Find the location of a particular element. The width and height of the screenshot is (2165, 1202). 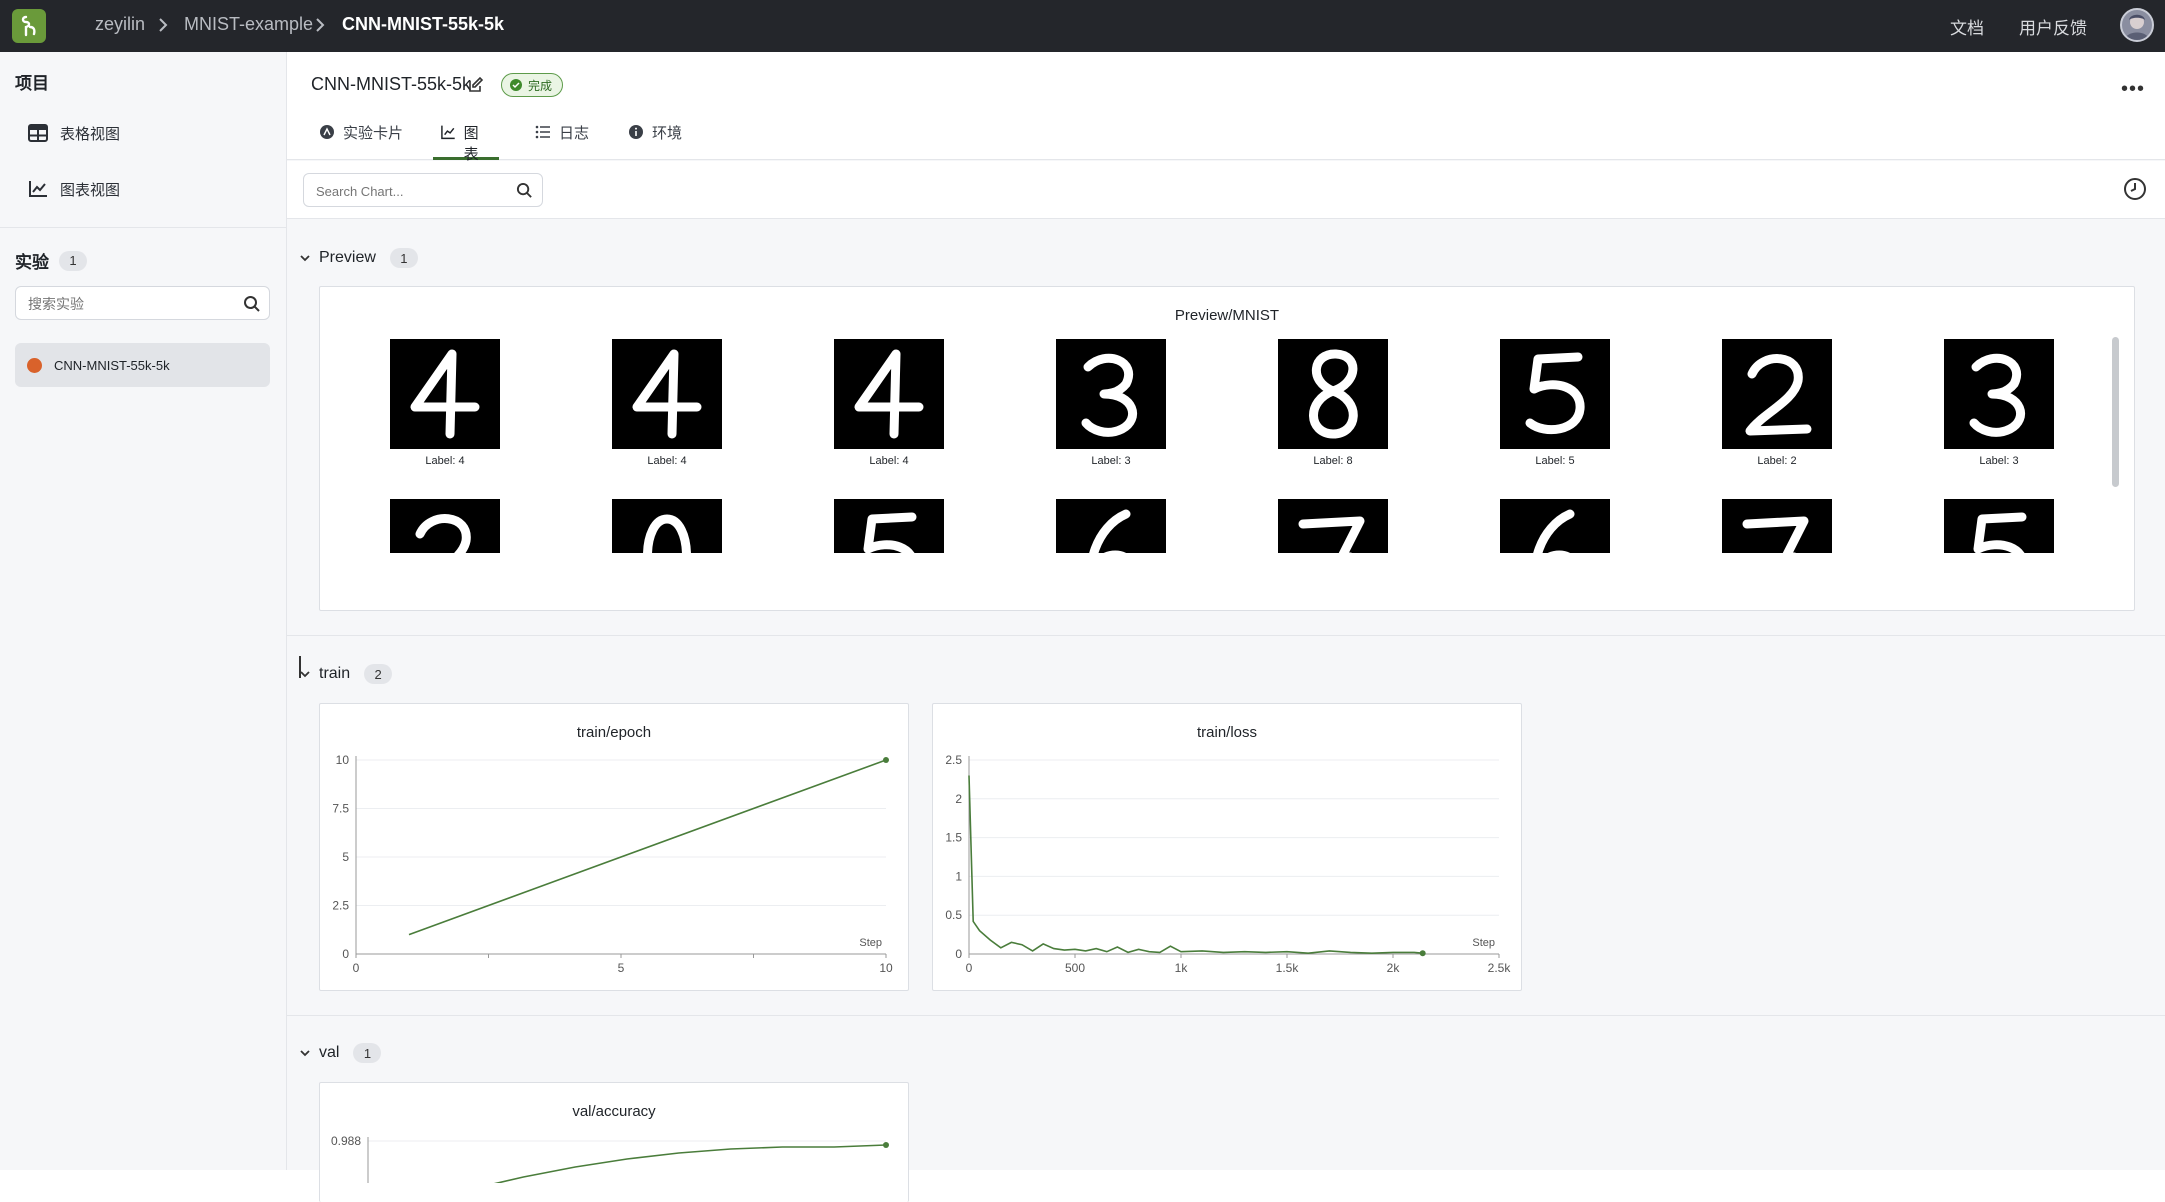

x-tick-label: 1.5k is located at coordinates (1288, 968).